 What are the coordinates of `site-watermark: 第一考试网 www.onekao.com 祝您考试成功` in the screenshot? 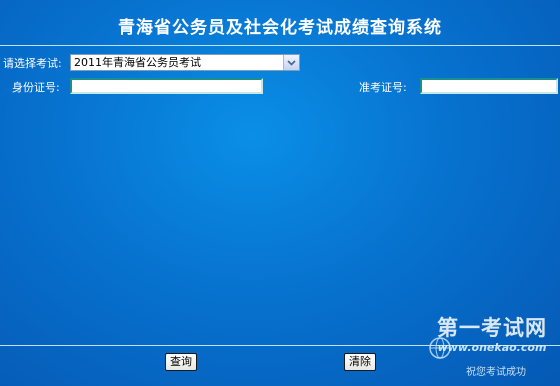 It's located at (492, 346).